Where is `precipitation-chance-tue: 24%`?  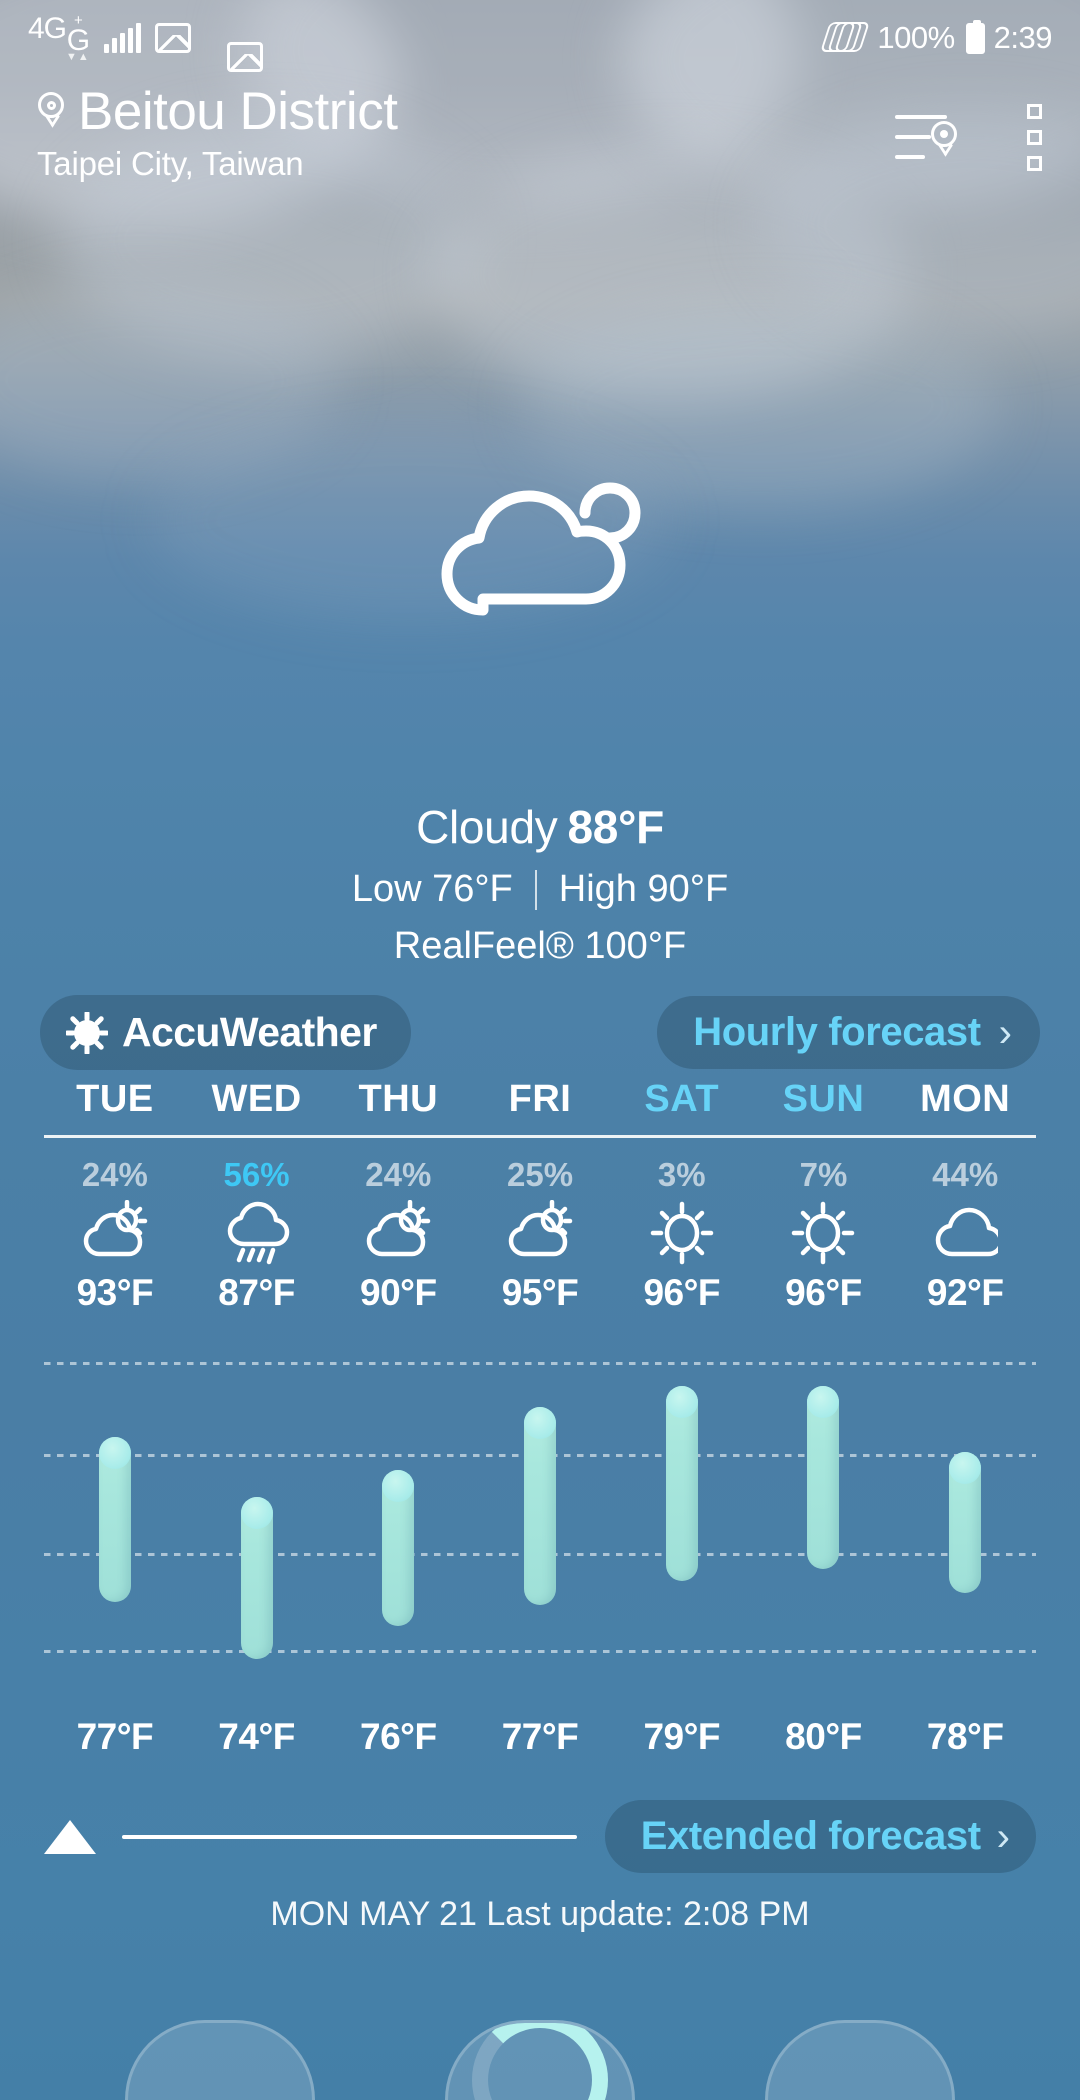 precipitation-chance-tue: 24% is located at coordinates (114, 1174).